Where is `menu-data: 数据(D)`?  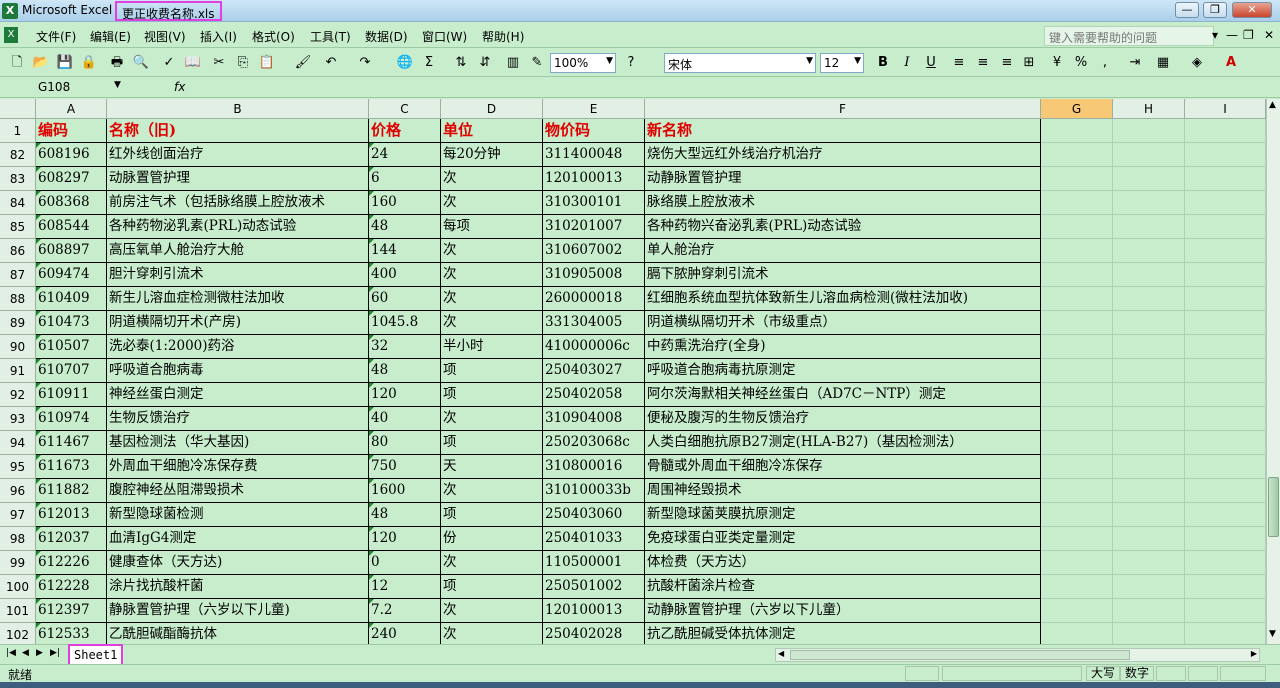
menu-data: 数据(D) is located at coordinates (386, 36).